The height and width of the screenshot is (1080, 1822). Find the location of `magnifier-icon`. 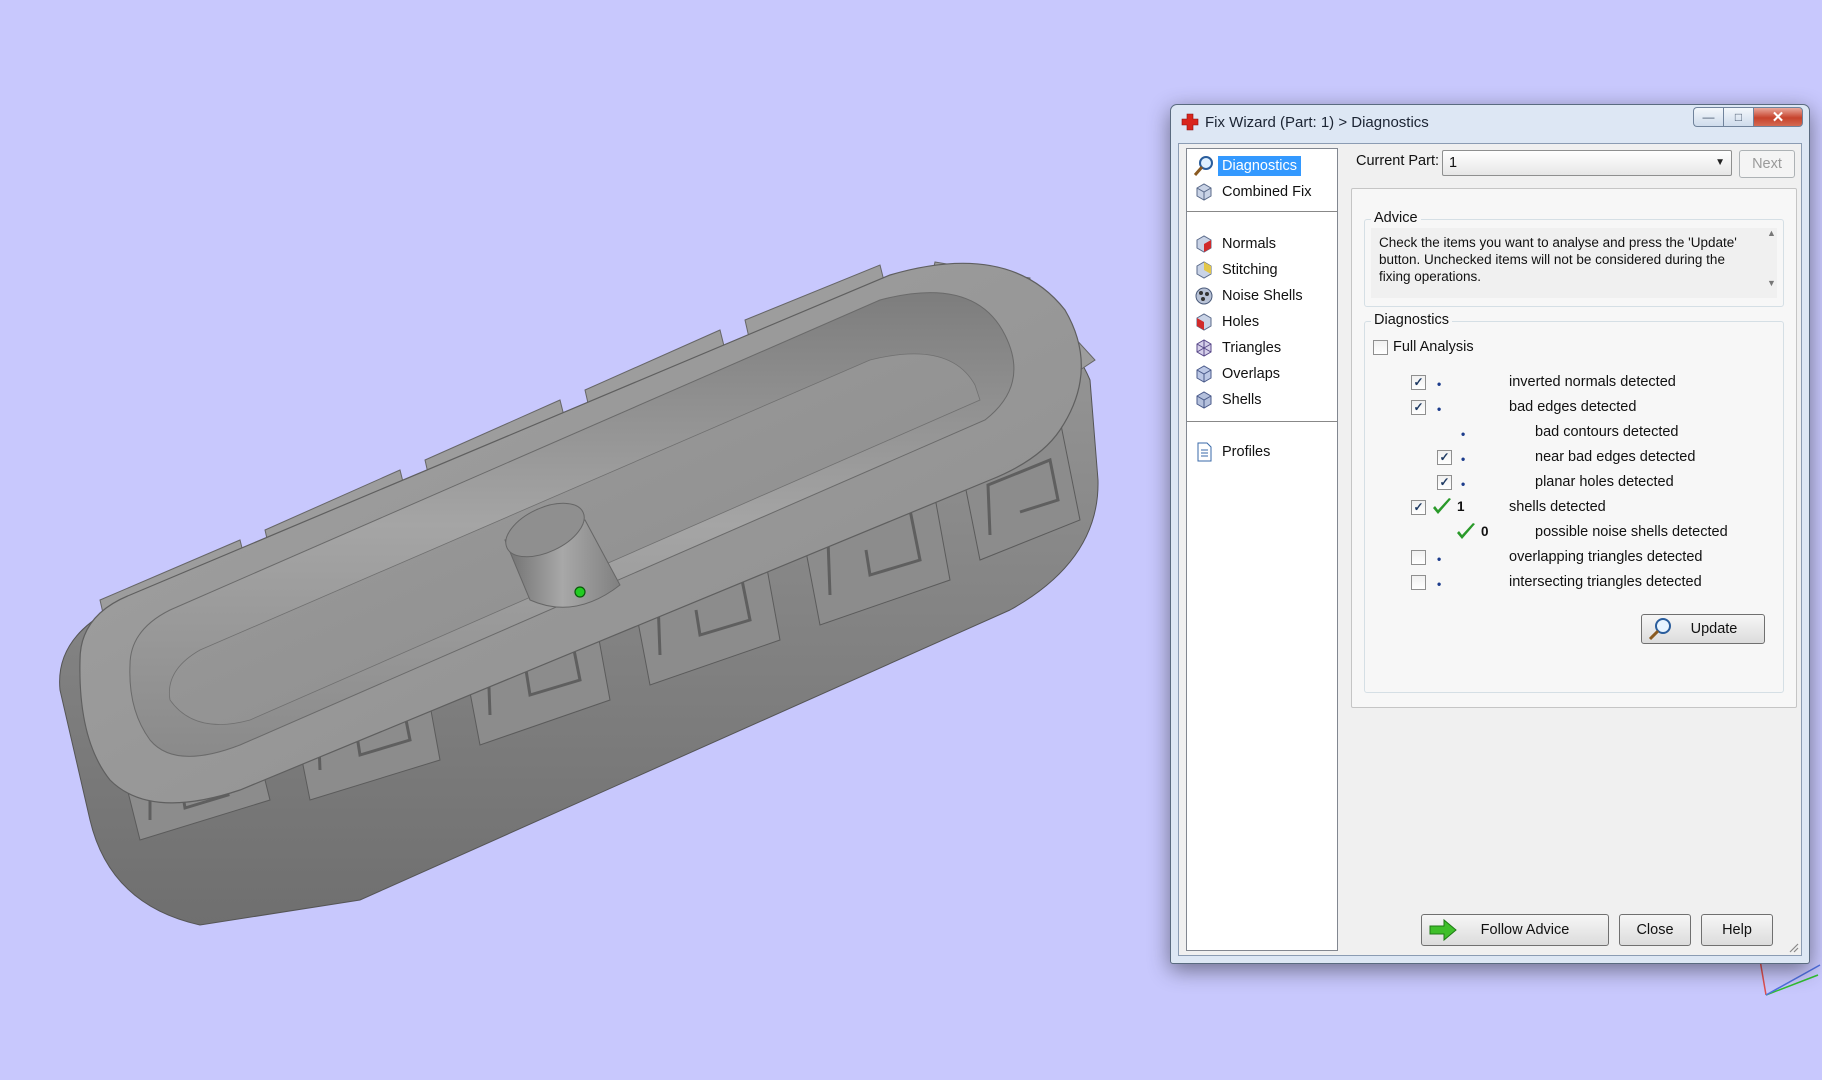

magnifier-icon is located at coordinates (1659, 629).